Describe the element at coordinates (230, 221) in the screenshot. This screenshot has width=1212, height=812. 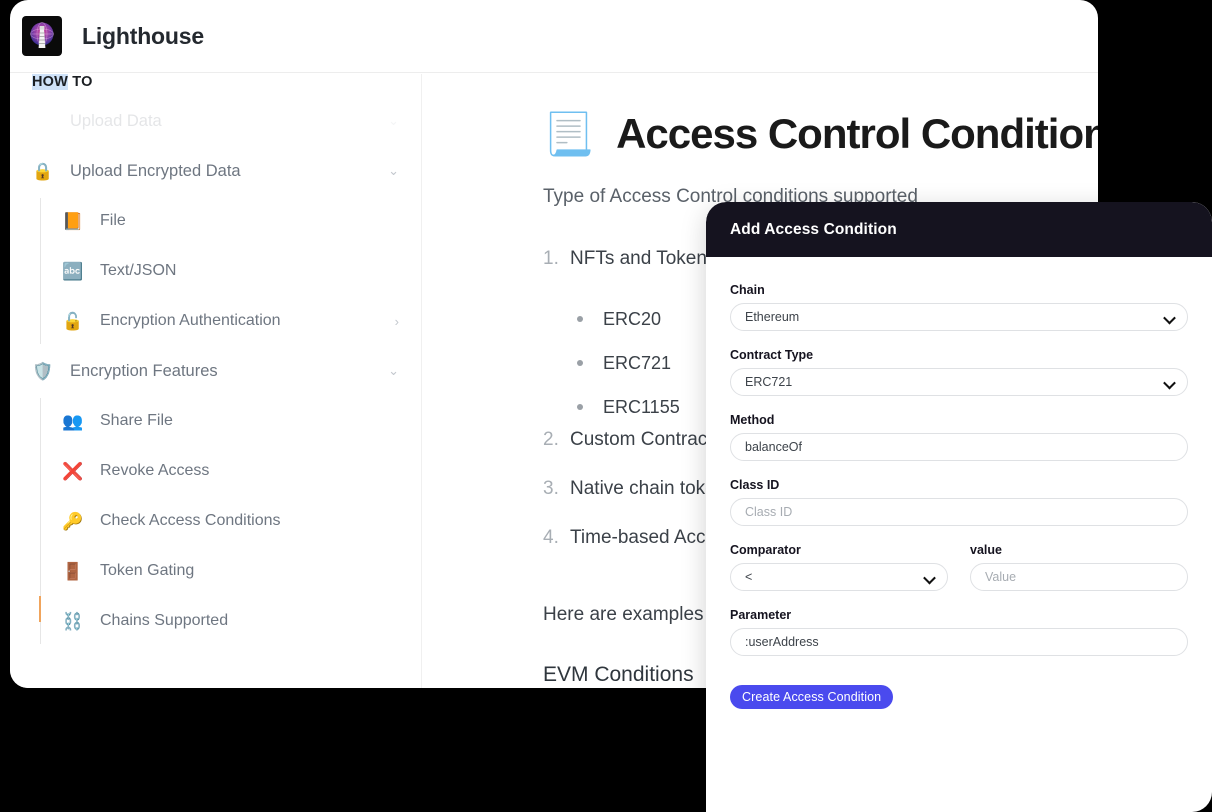
I see `sidebar-item-file: 📙 File` at that location.